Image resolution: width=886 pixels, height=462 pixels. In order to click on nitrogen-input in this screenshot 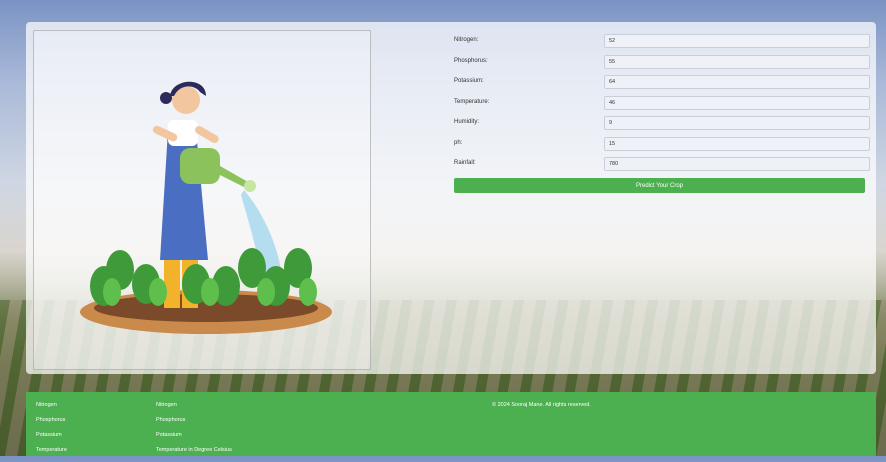, I will do `click(737, 41)`.